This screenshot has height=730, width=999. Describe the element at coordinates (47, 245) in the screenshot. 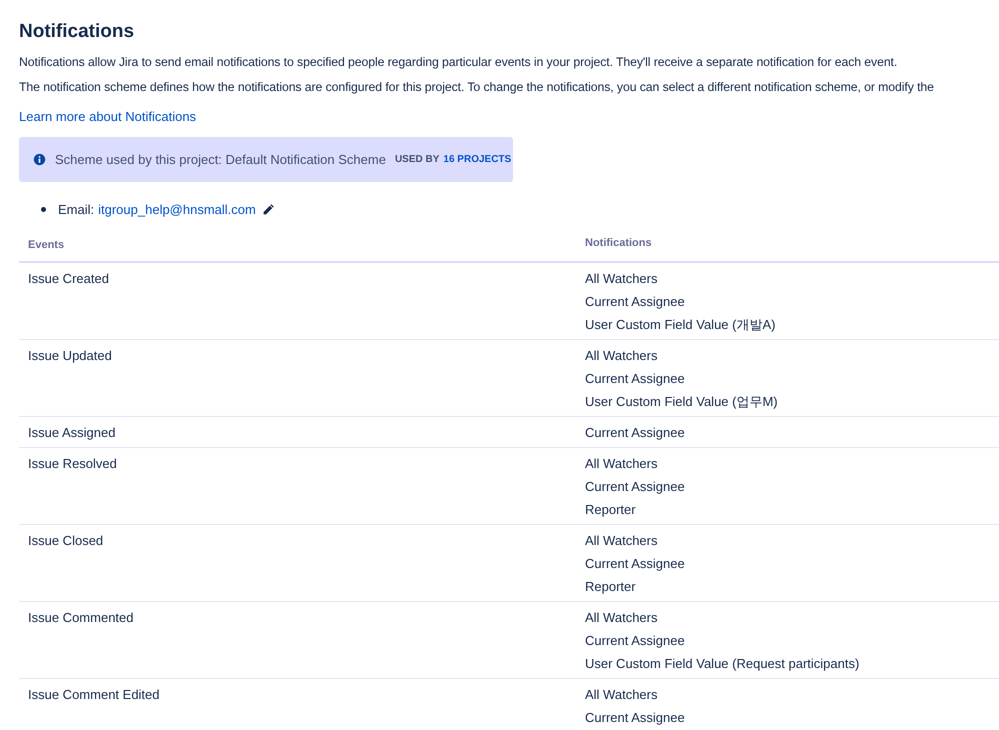

I see `column-header: Events` at that location.